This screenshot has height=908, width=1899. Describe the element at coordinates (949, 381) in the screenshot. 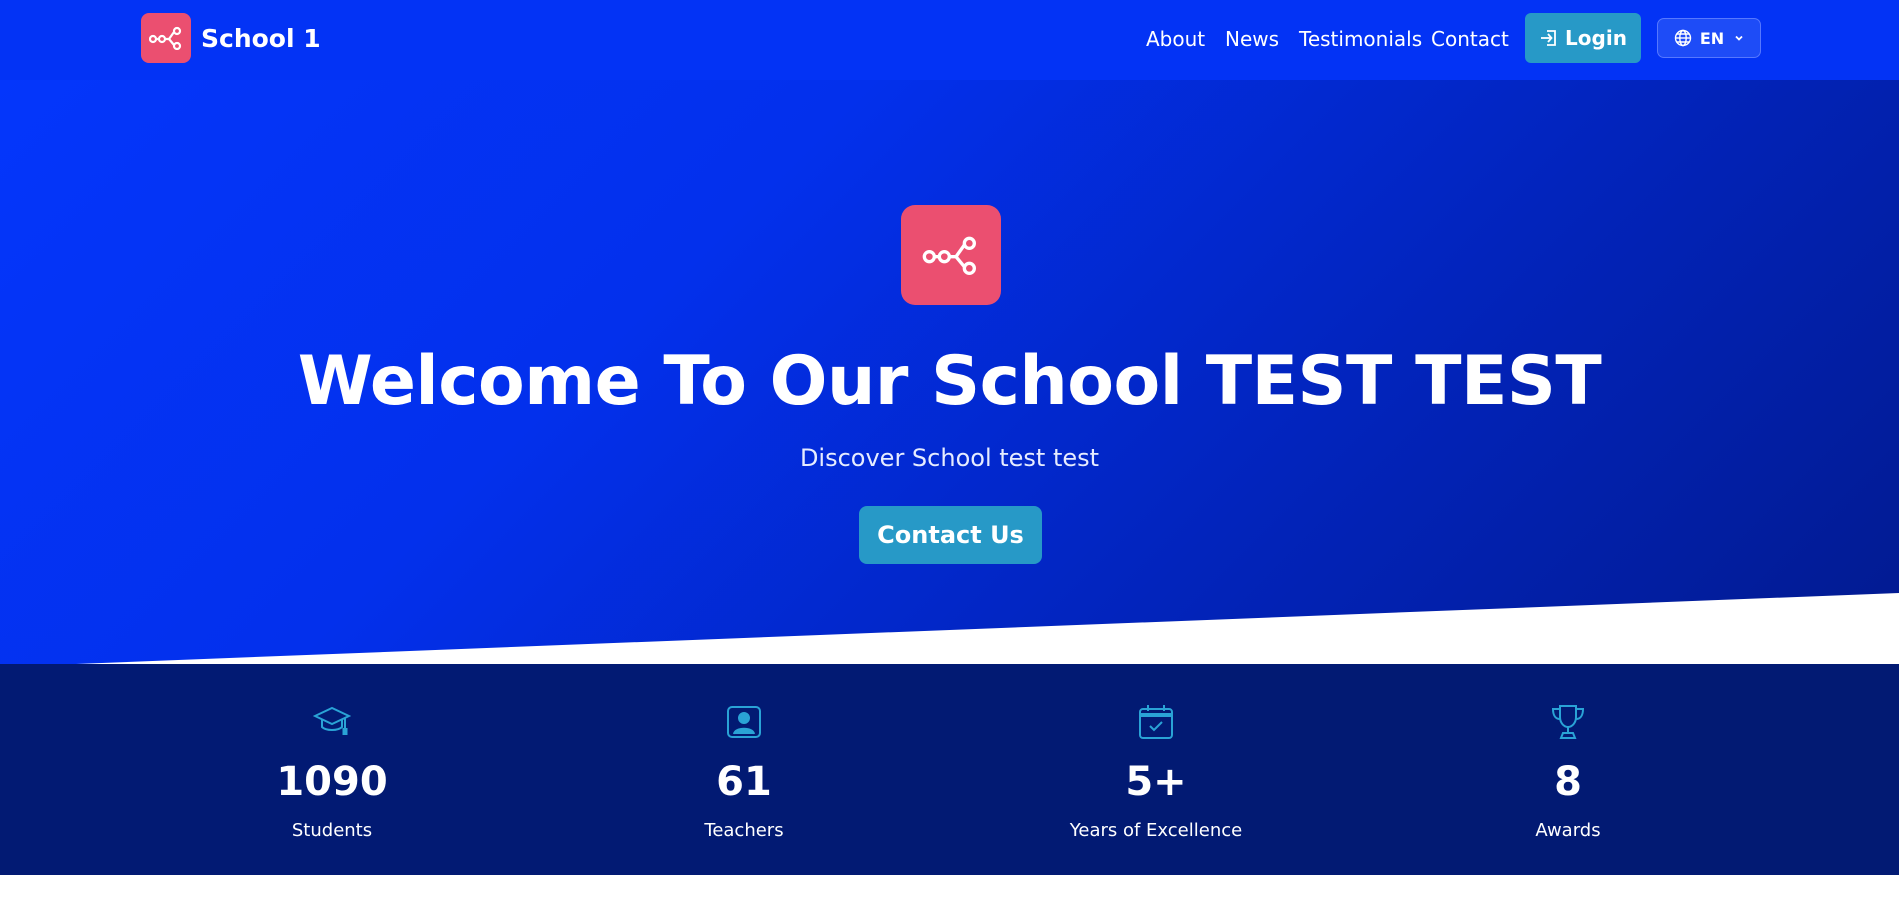

I see `hero-title: Welcome To Our School TEST TEST` at that location.